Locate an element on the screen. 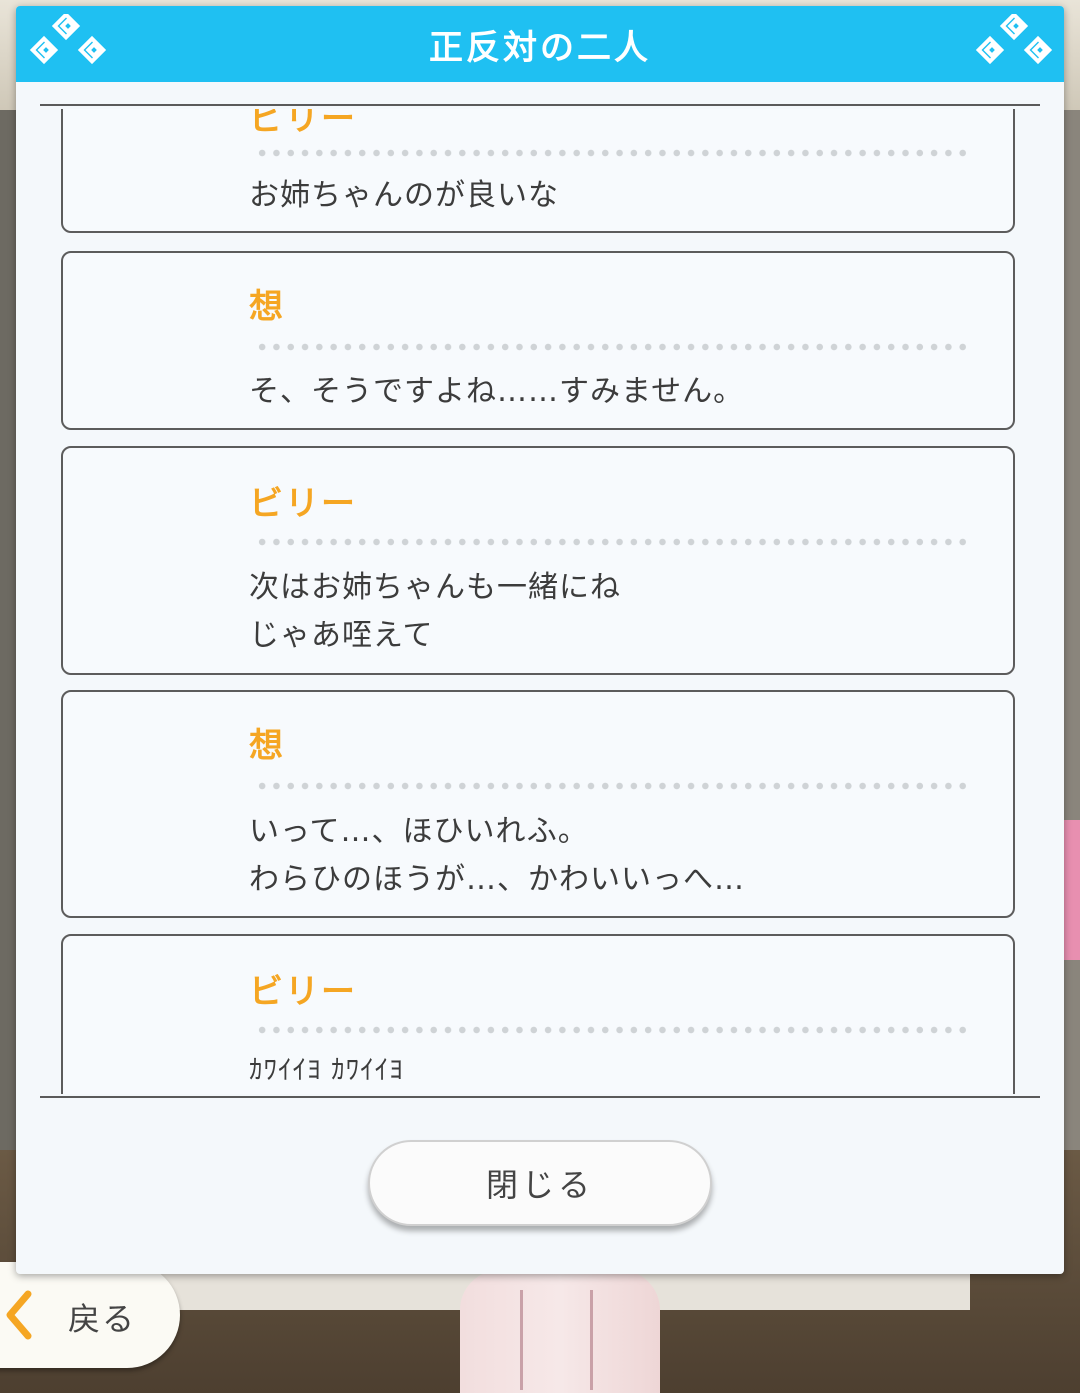  log-line: 次はお姉ちゃんも一緒にね is located at coordinates (435, 587).